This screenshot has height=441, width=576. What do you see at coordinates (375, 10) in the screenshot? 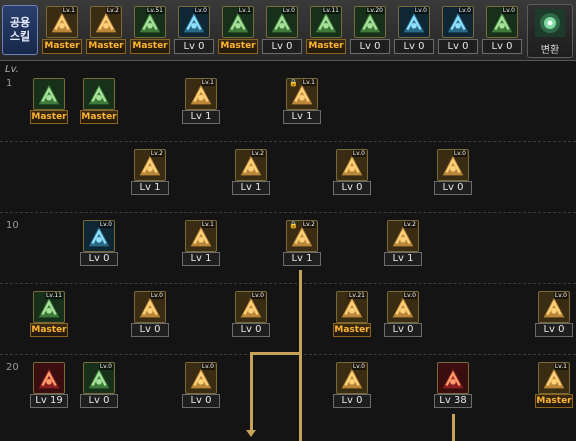
I see `skill-mini-level: Lv.20` at bounding box center [375, 10].